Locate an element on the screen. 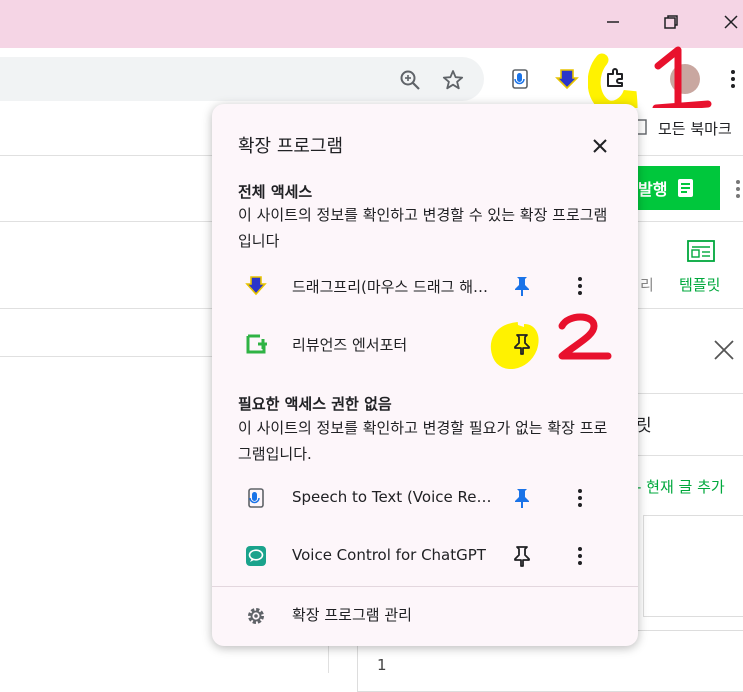  template-label: 템플릿 is located at coordinates (699, 284).